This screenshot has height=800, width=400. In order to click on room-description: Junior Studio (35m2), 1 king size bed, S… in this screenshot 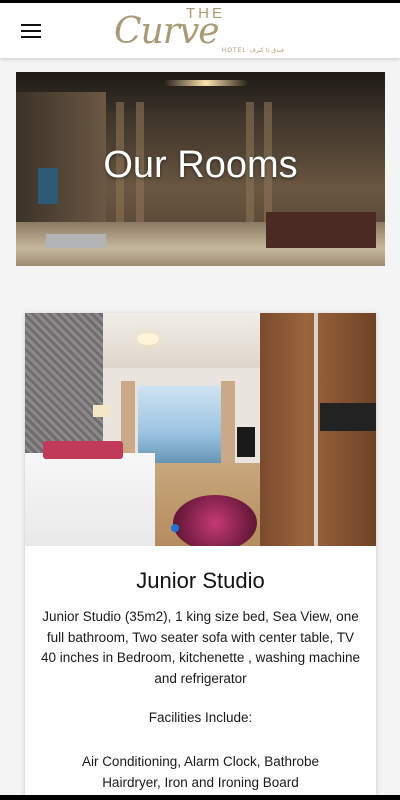, I will do `click(200, 647)`.